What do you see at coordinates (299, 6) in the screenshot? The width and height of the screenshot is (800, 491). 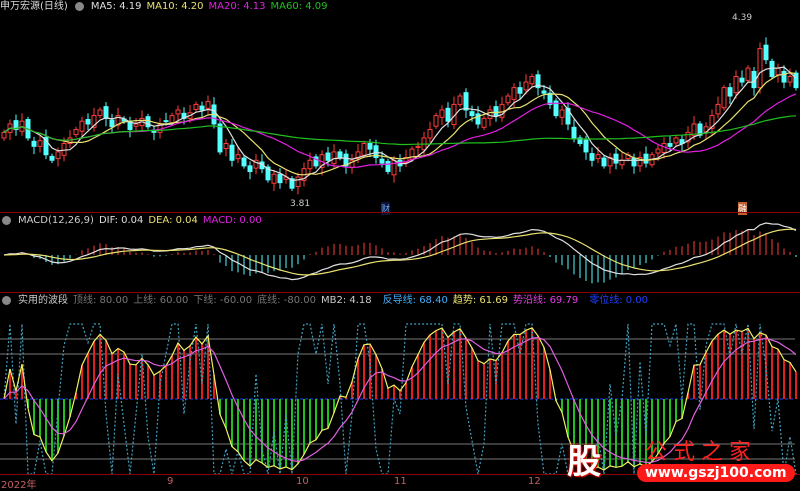 I see `ma60-label: MA60: 4.09` at bounding box center [299, 6].